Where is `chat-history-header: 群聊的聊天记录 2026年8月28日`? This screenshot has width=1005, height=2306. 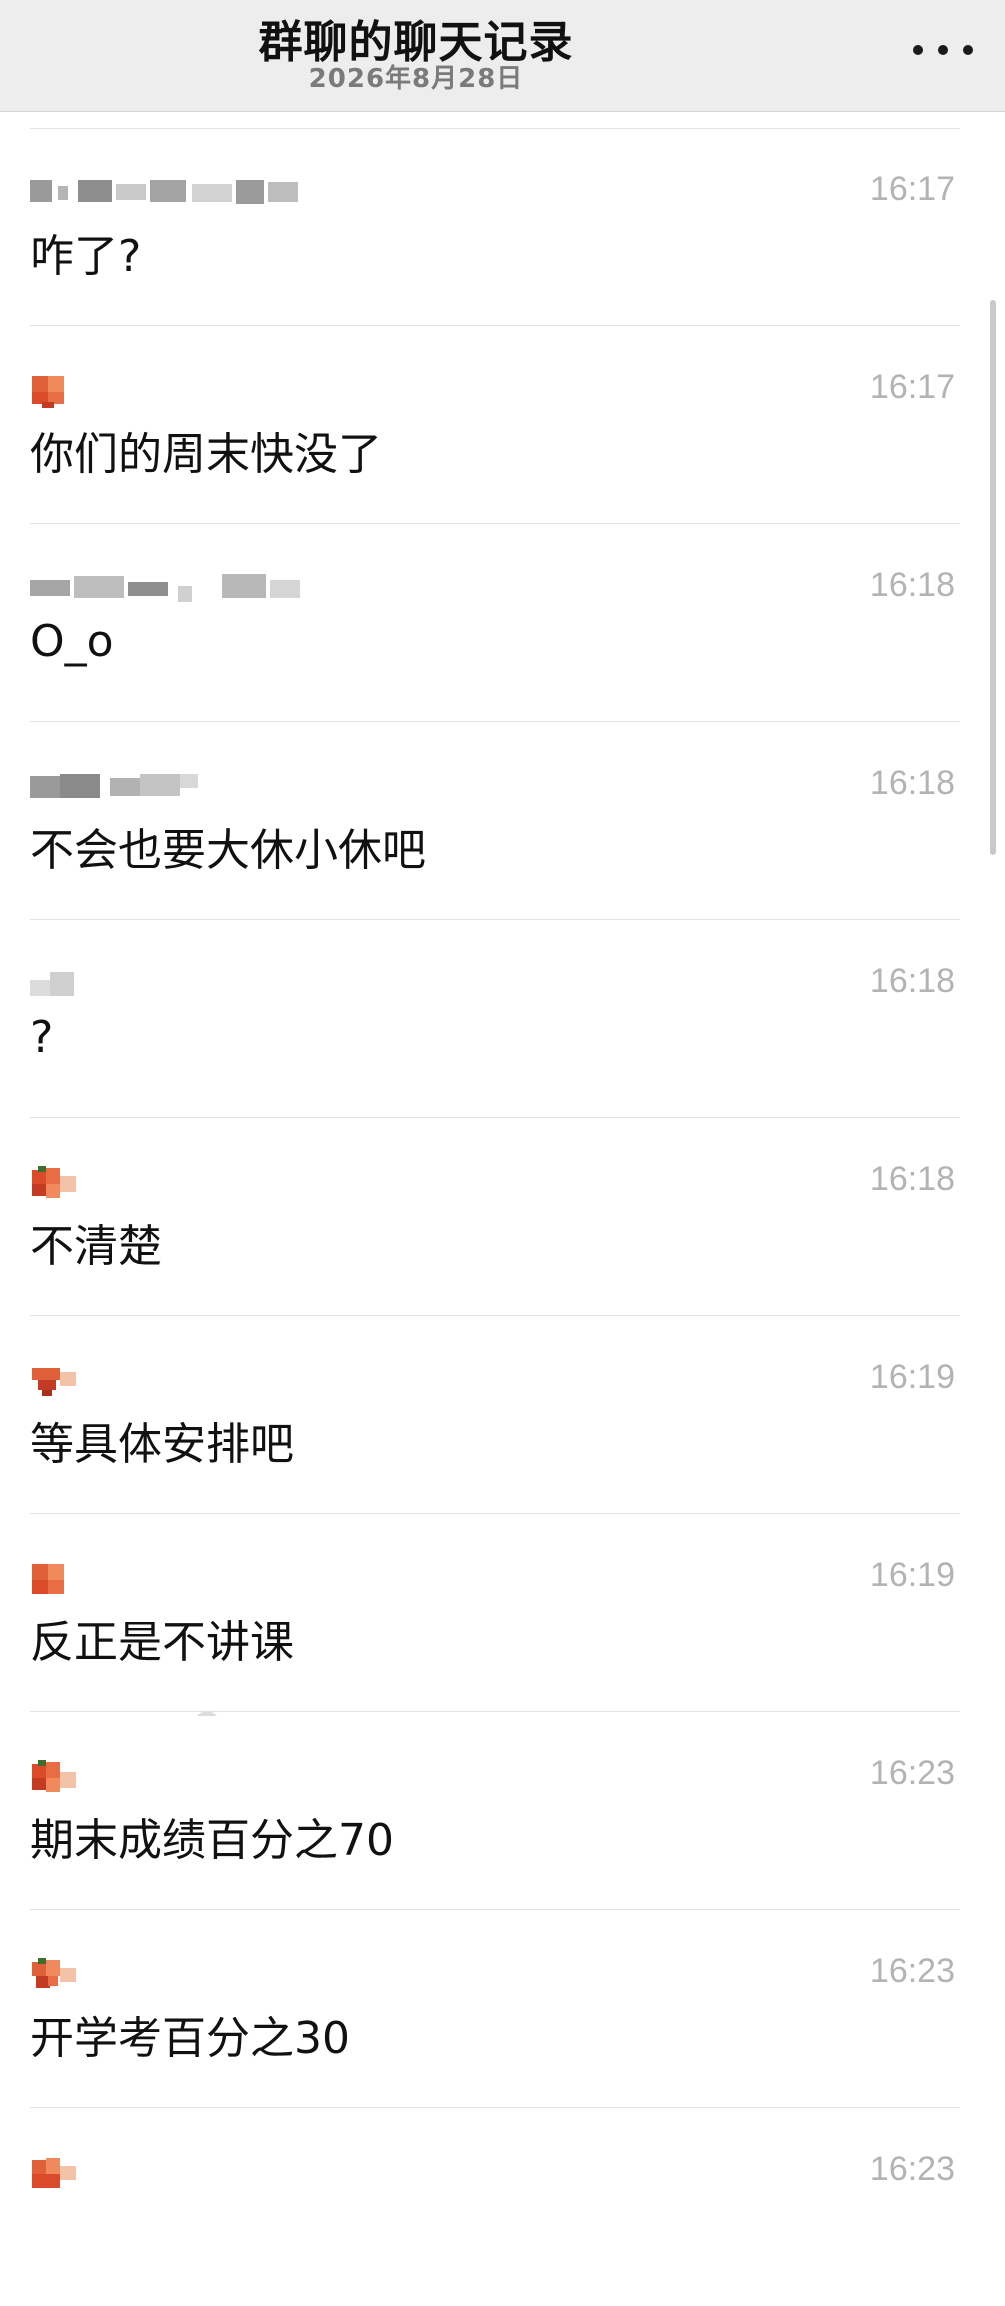
chat-history-header: 群聊的聊天记录 2026年8月28日 is located at coordinates (502, 56).